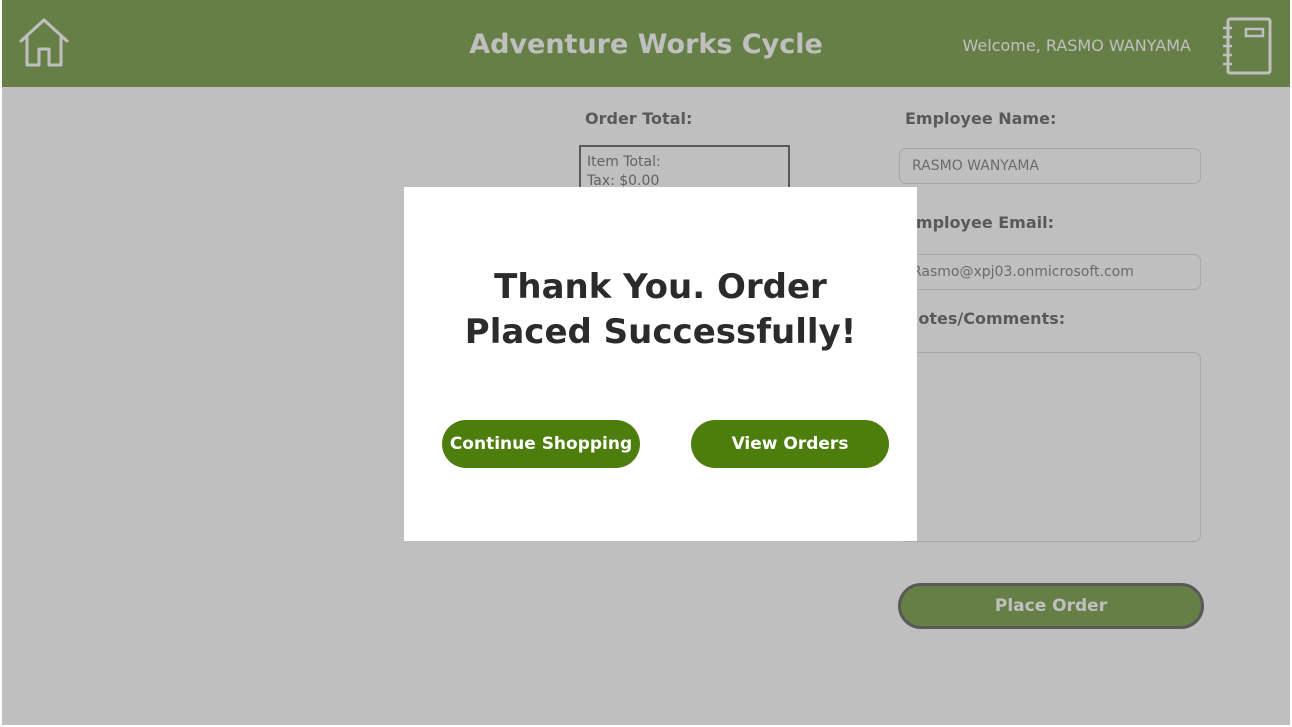 Image resolution: width=1292 pixels, height=727 pixels. Describe the element at coordinates (660, 287) in the screenshot. I see `success-message-line1: Thank You. Order` at that location.